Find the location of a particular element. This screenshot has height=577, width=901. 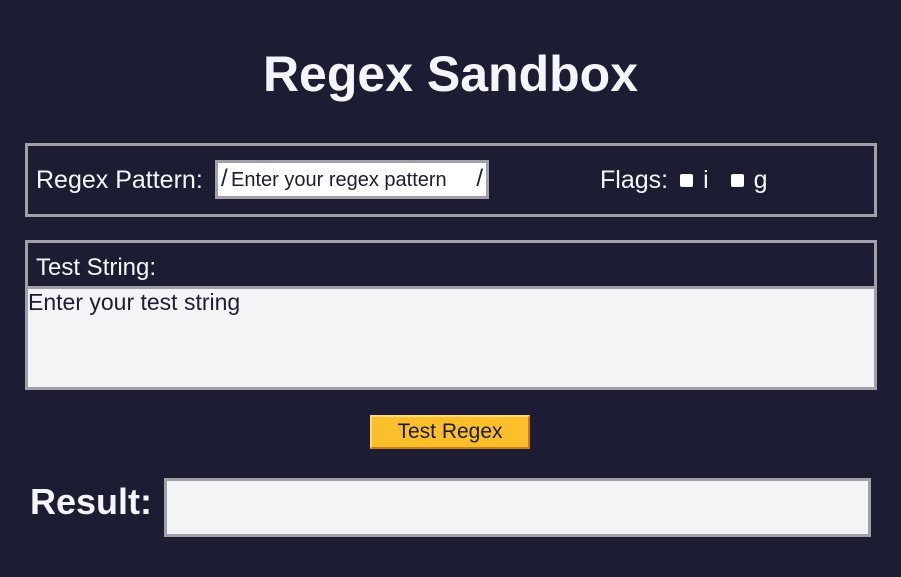

test-string-label: Test String: is located at coordinates (96, 267).